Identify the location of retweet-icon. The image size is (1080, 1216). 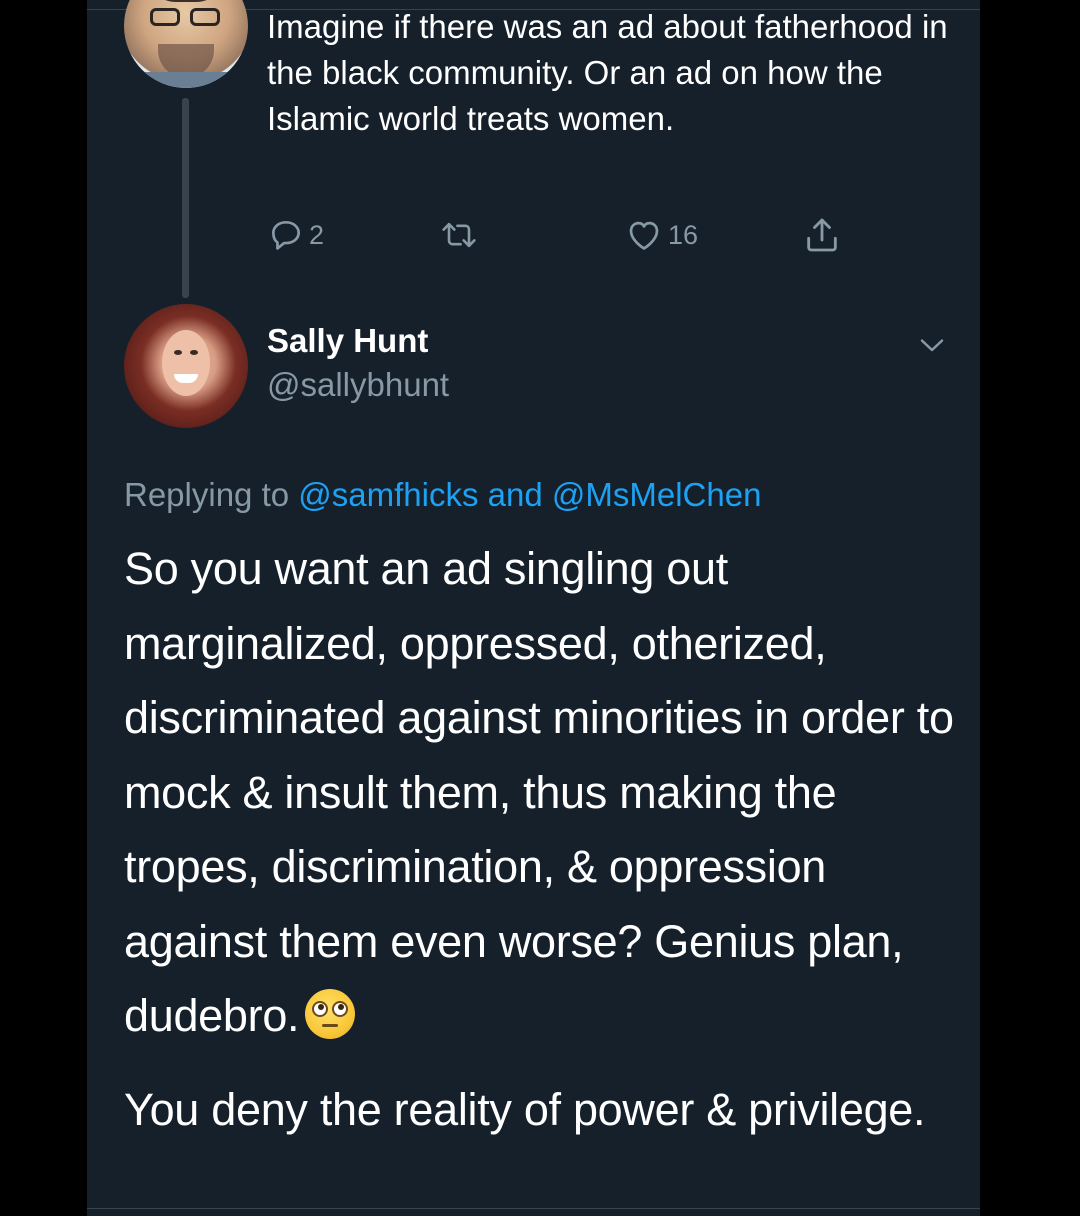
(459, 235).